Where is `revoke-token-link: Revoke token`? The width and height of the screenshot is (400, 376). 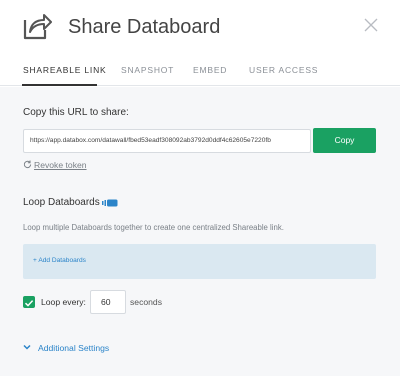 revoke-token-link: Revoke token is located at coordinates (55, 165).